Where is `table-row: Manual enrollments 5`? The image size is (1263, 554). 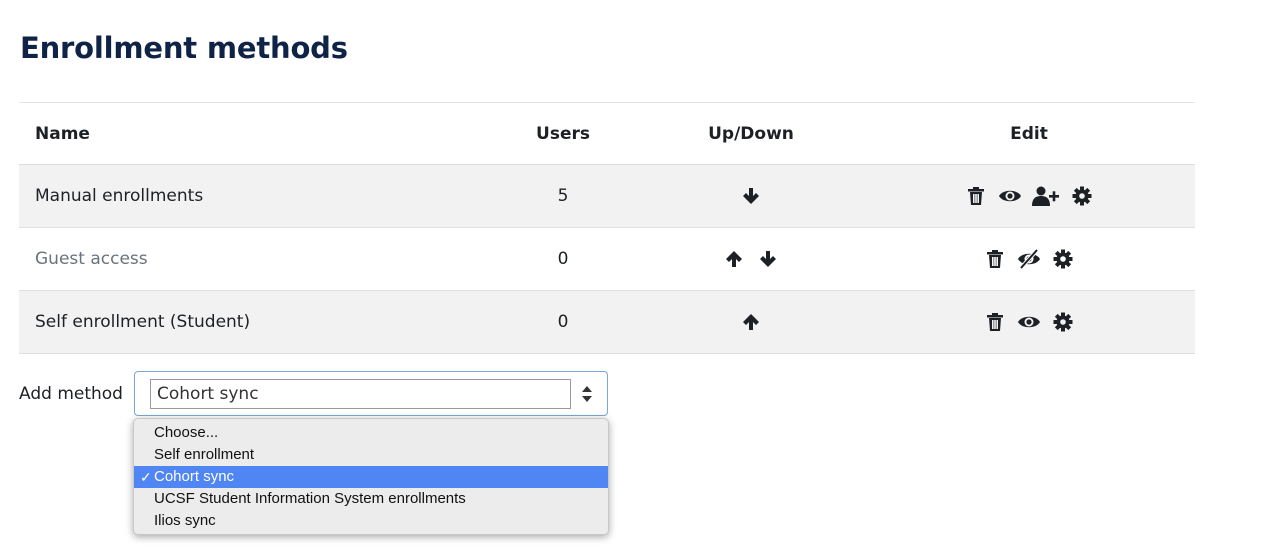 table-row: Manual enrollments 5 is located at coordinates (607, 196).